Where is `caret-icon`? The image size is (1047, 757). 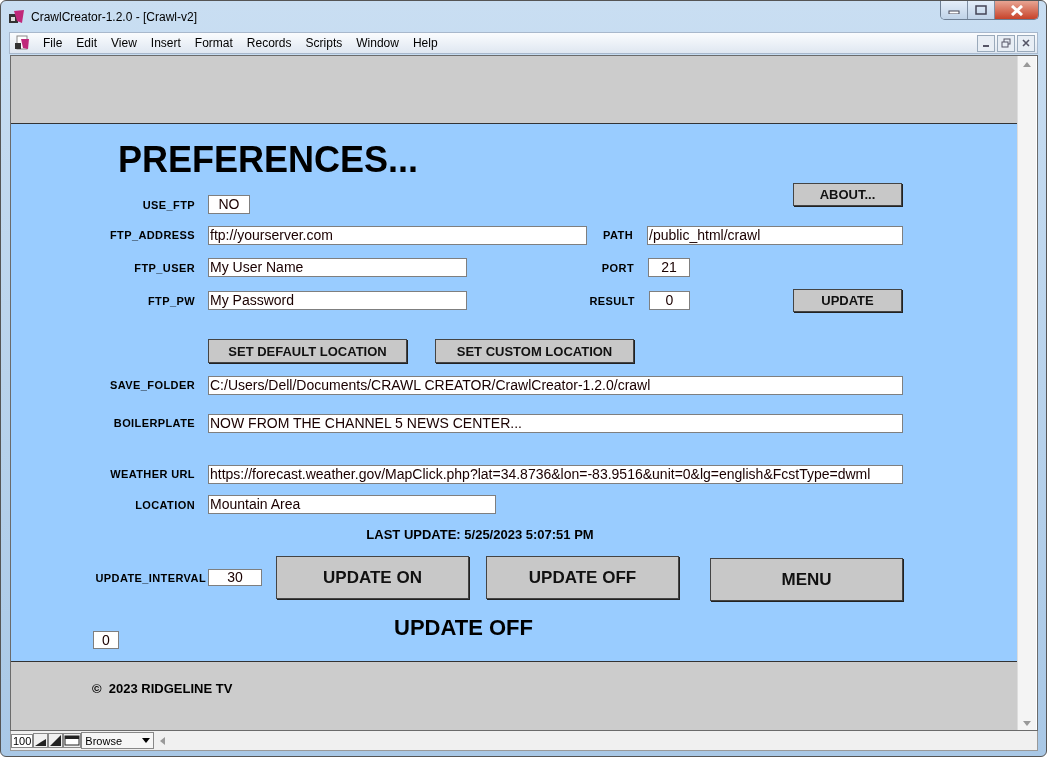 caret-icon is located at coordinates (146, 740).